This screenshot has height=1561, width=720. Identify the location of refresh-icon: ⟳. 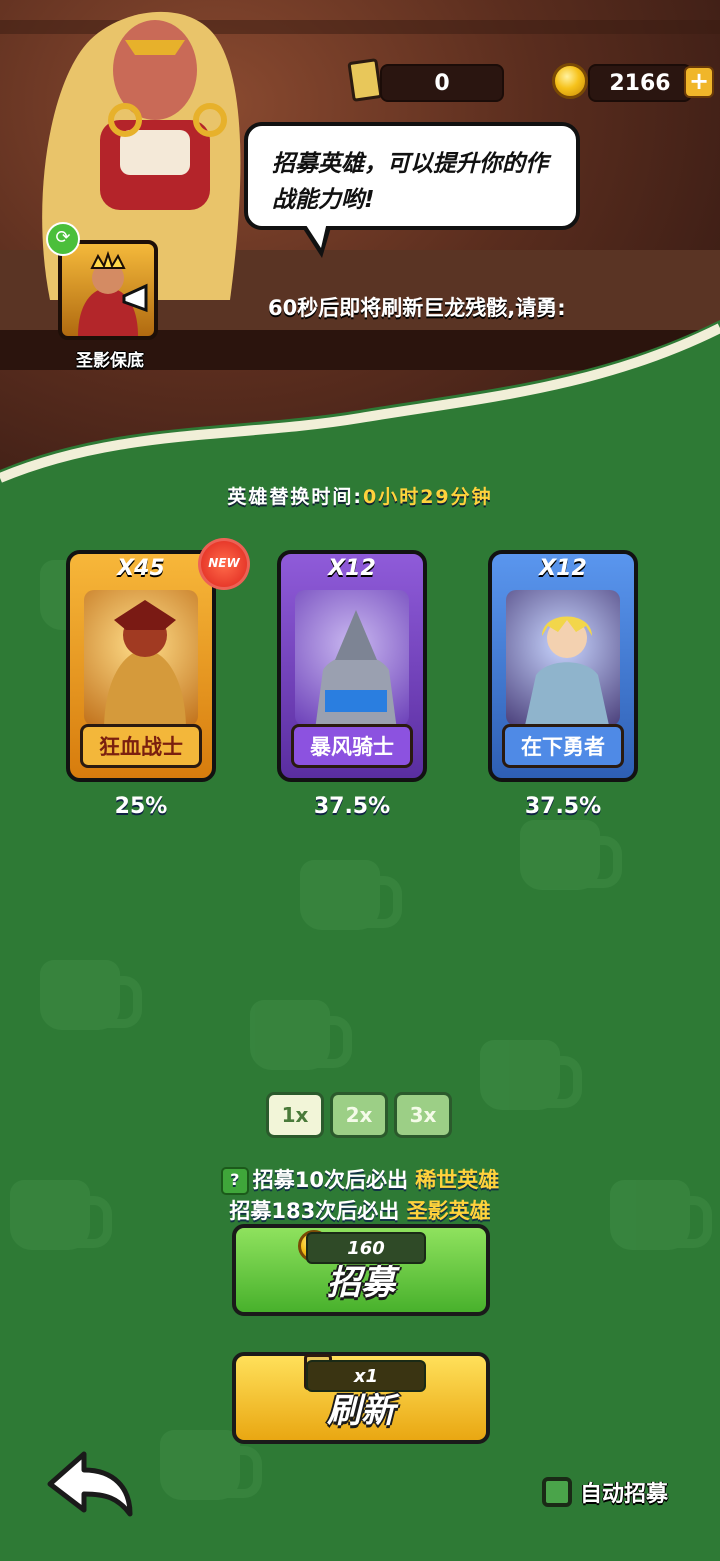
(63, 239).